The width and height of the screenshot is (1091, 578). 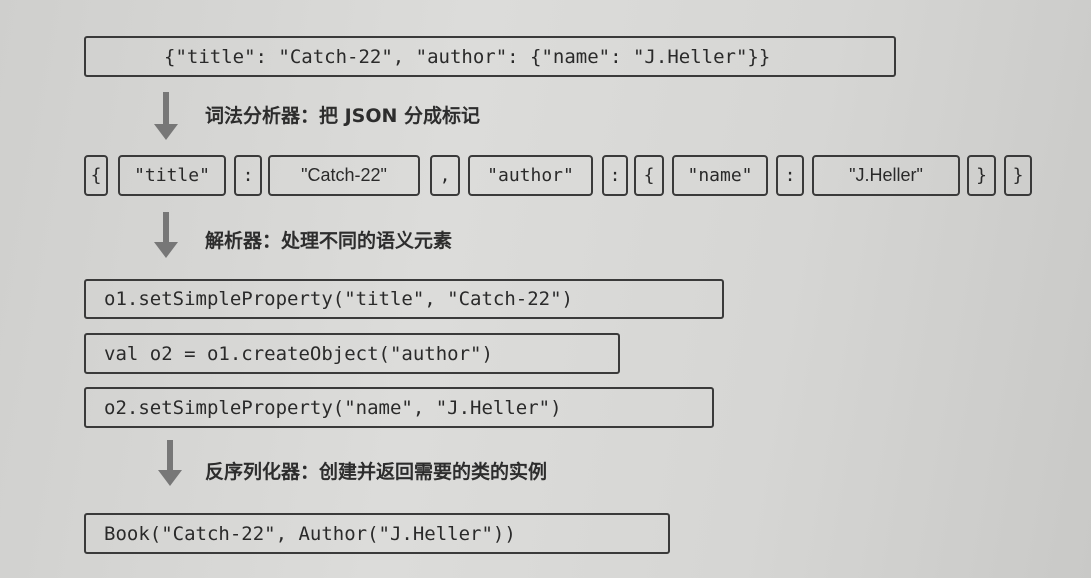 What do you see at coordinates (376, 472) in the screenshot?
I see `step-label-deserializer: 反序列化器：创建并返回需要的类的实例` at bounding box center [376, 472].